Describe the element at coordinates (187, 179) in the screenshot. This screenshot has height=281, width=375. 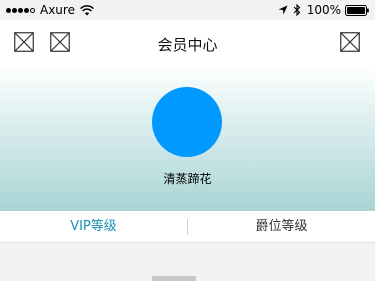
I see `username: 清蒸蹄花` at that location.